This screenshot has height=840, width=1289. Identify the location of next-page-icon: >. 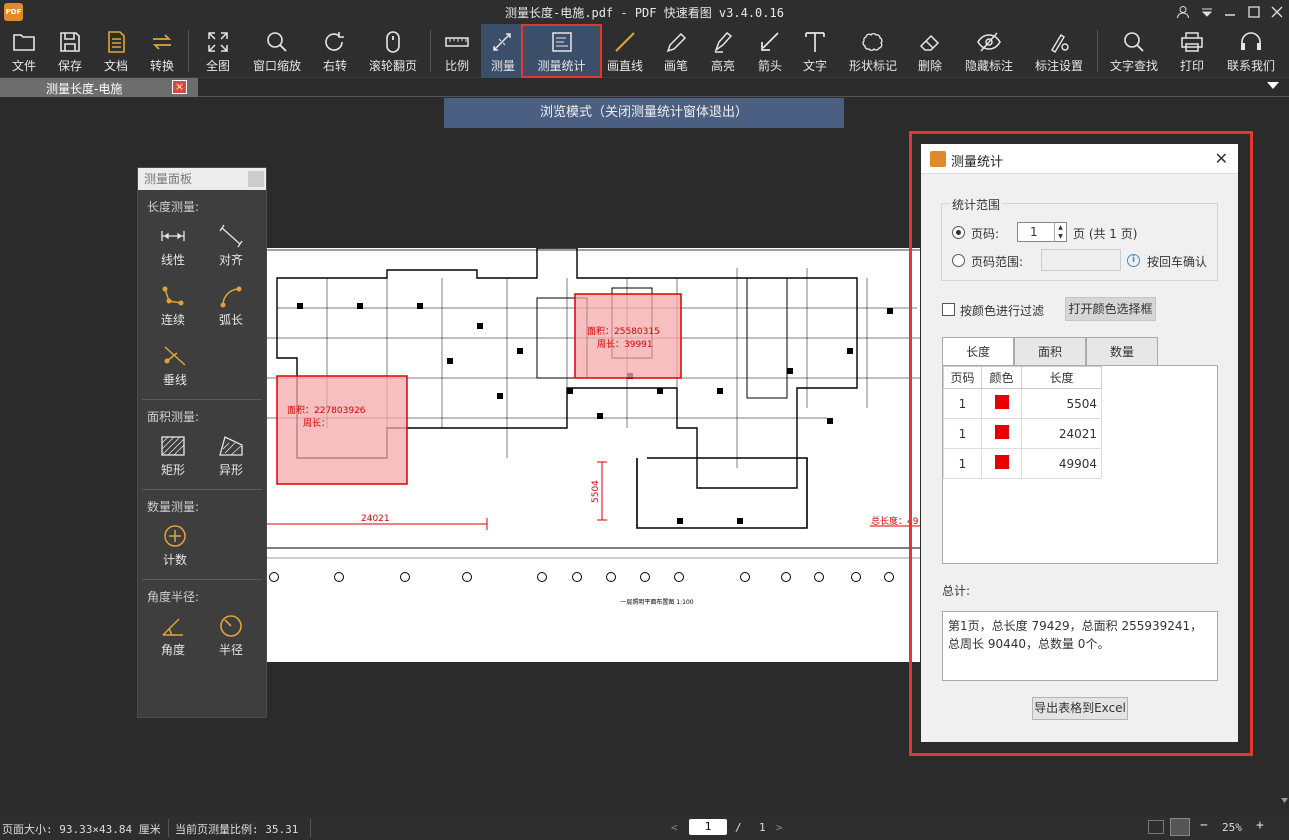
(779, 827).